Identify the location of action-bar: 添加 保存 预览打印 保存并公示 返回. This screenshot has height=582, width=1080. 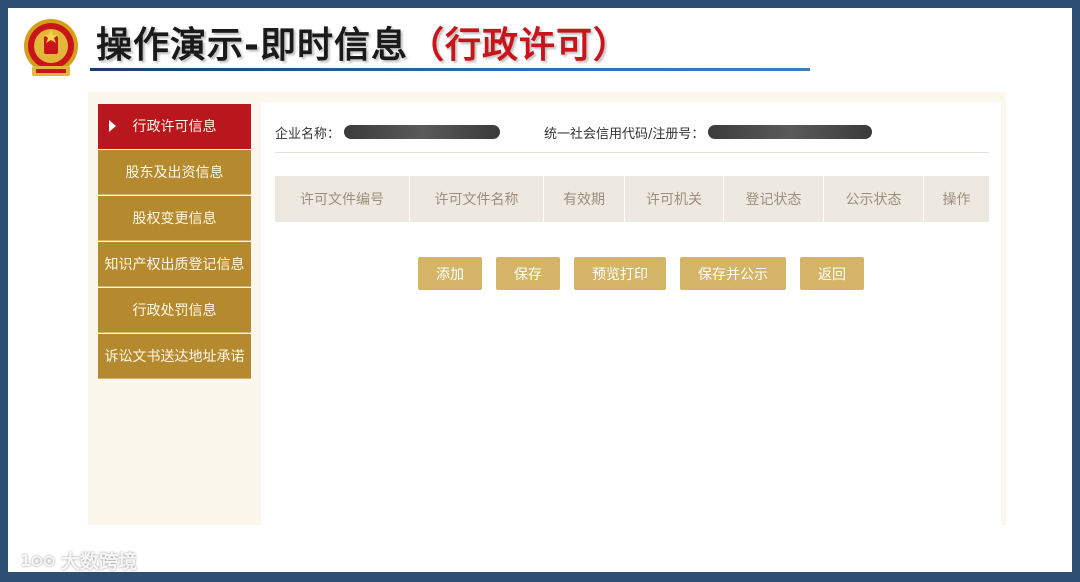
(631, 274).